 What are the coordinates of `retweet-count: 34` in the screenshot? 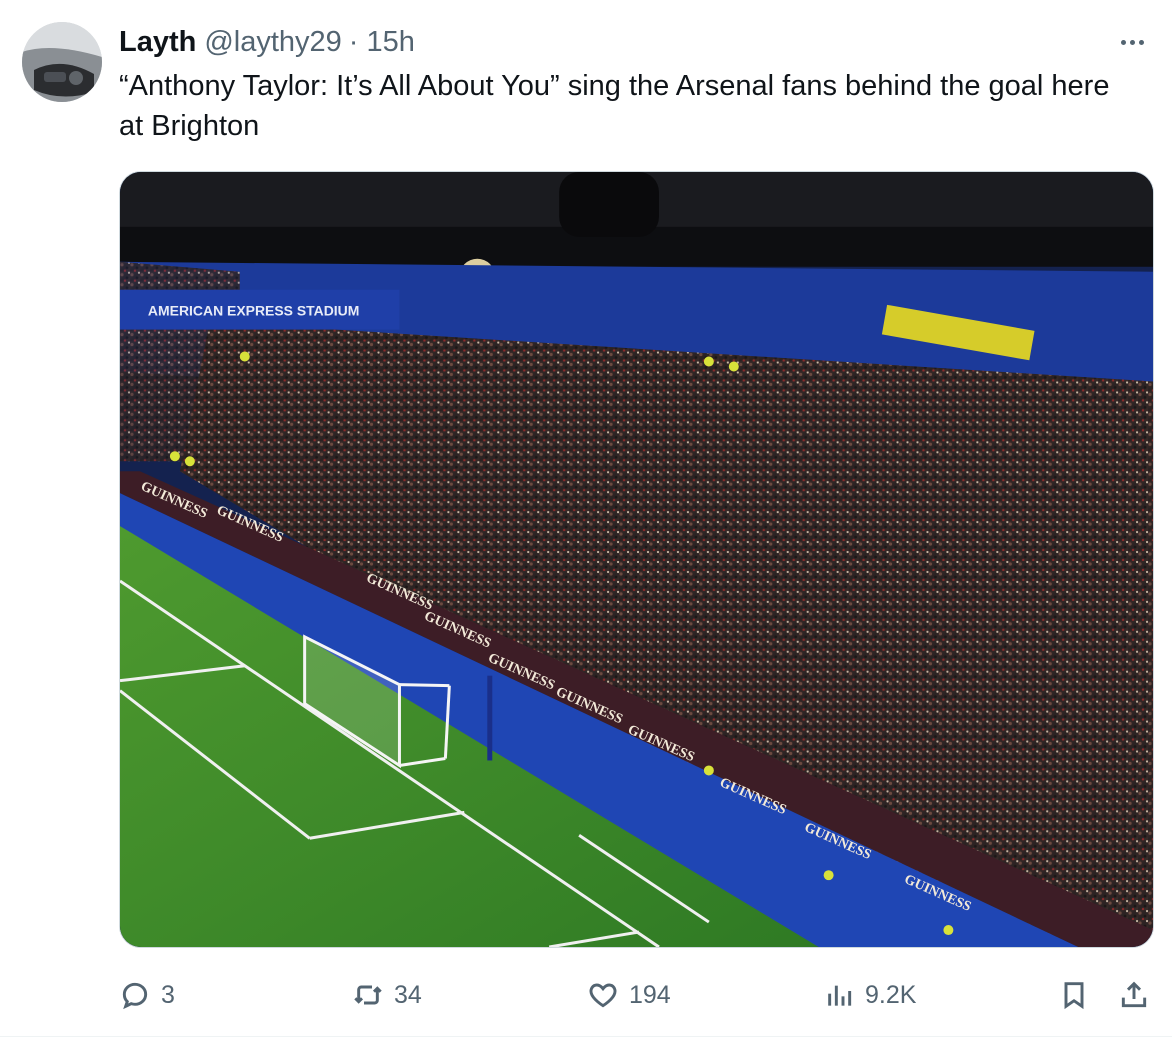 It's located at (408, 994).